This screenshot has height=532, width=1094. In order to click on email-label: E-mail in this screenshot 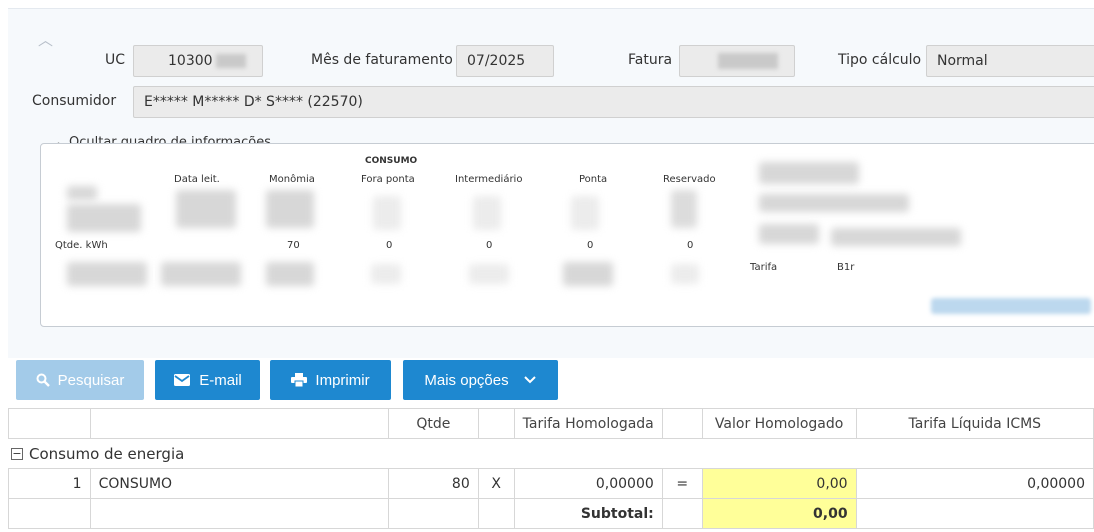, I will do `click(220, 380)`.